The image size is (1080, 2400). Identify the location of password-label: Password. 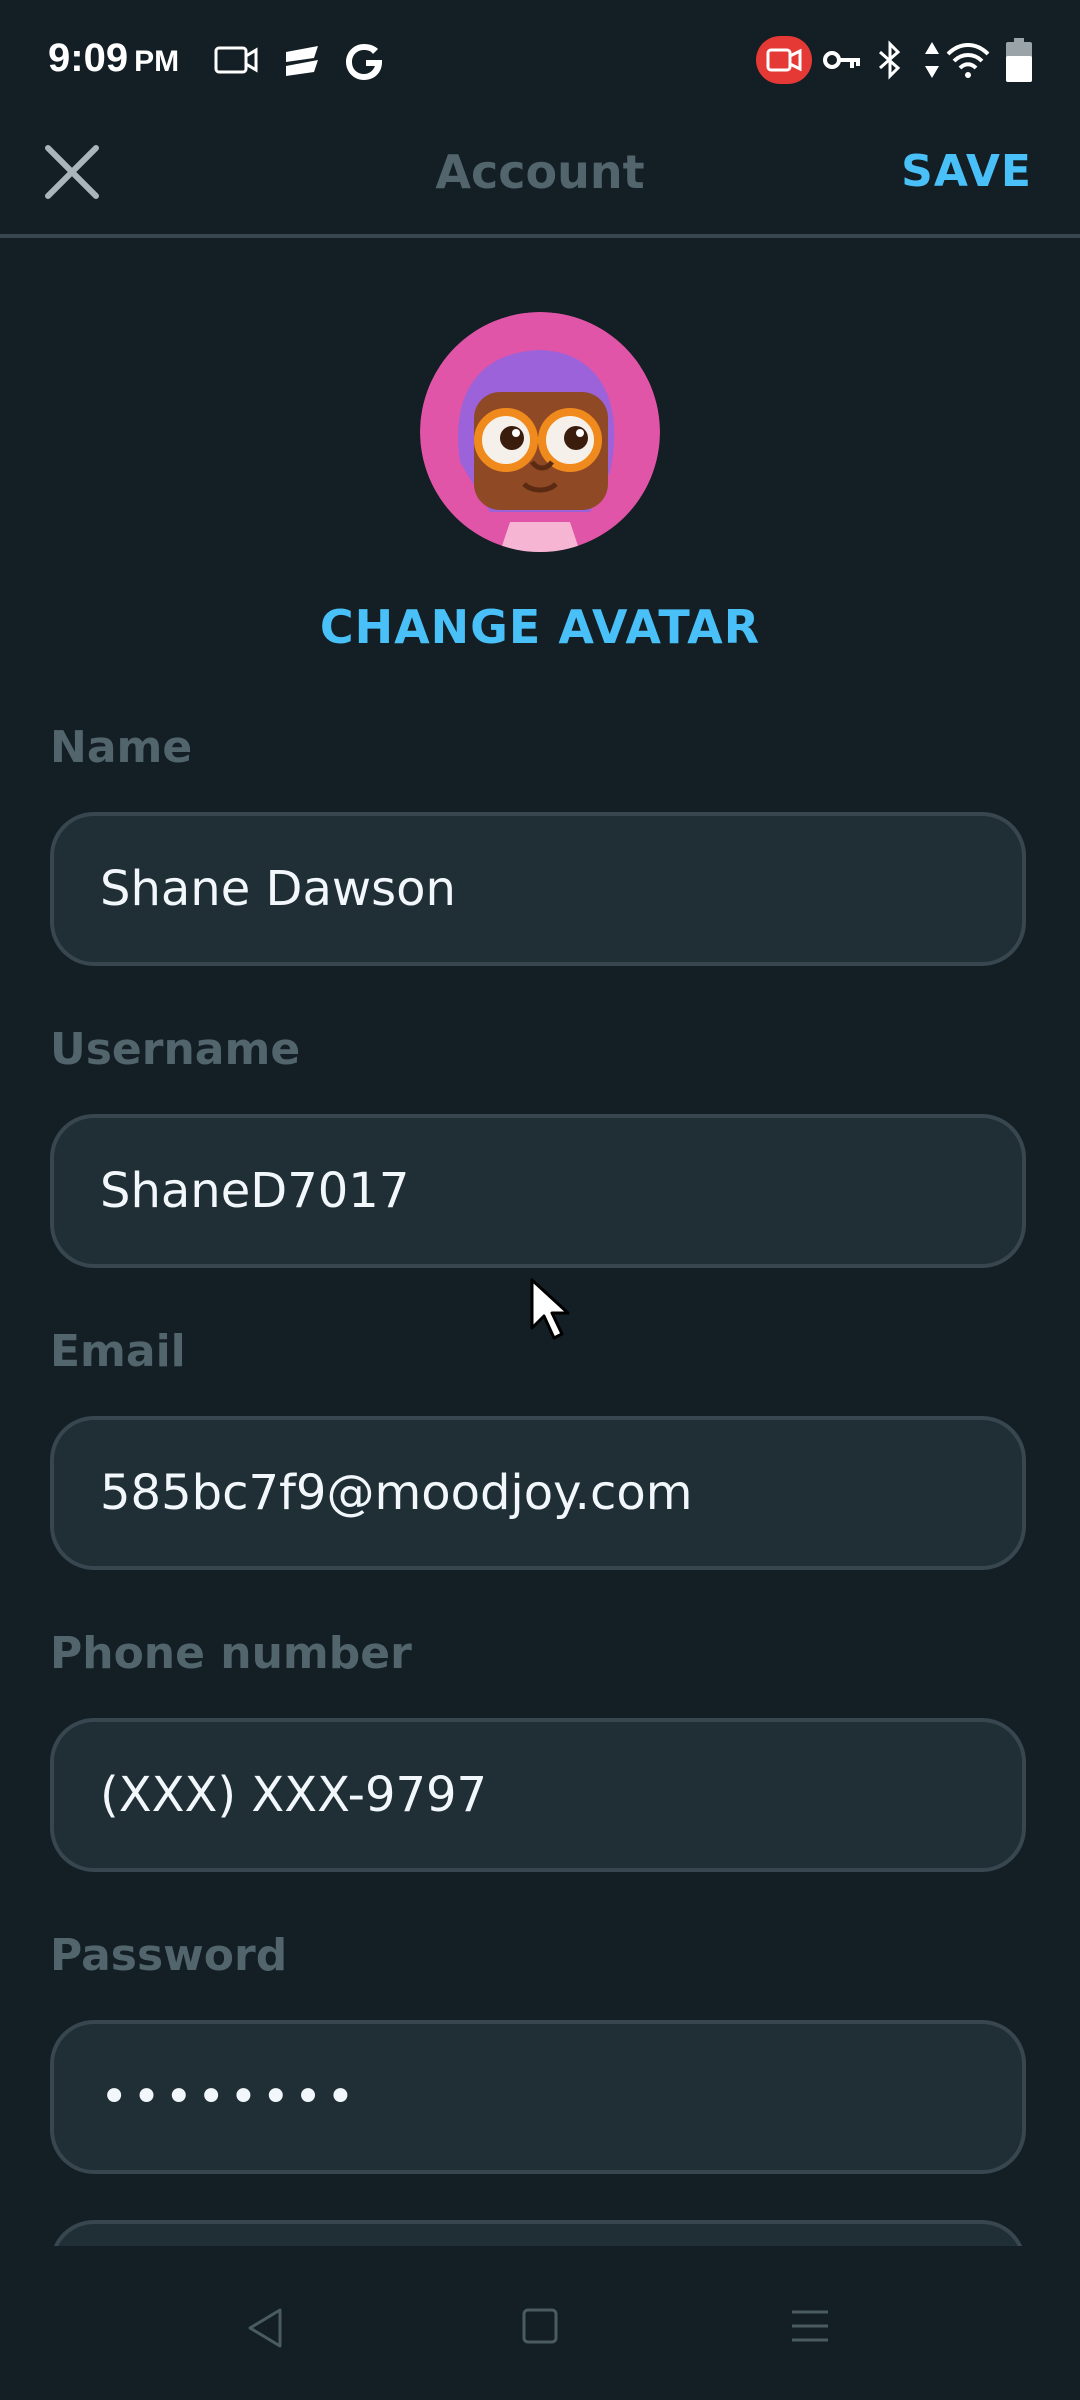
(169, 1955).